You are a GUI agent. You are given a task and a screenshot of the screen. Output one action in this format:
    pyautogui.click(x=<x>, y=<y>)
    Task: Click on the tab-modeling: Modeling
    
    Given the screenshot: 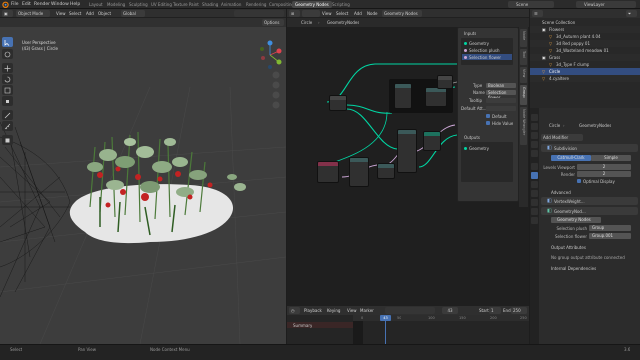 What is the action you would take?
    pyautogui.click(x=116, y=4)
    